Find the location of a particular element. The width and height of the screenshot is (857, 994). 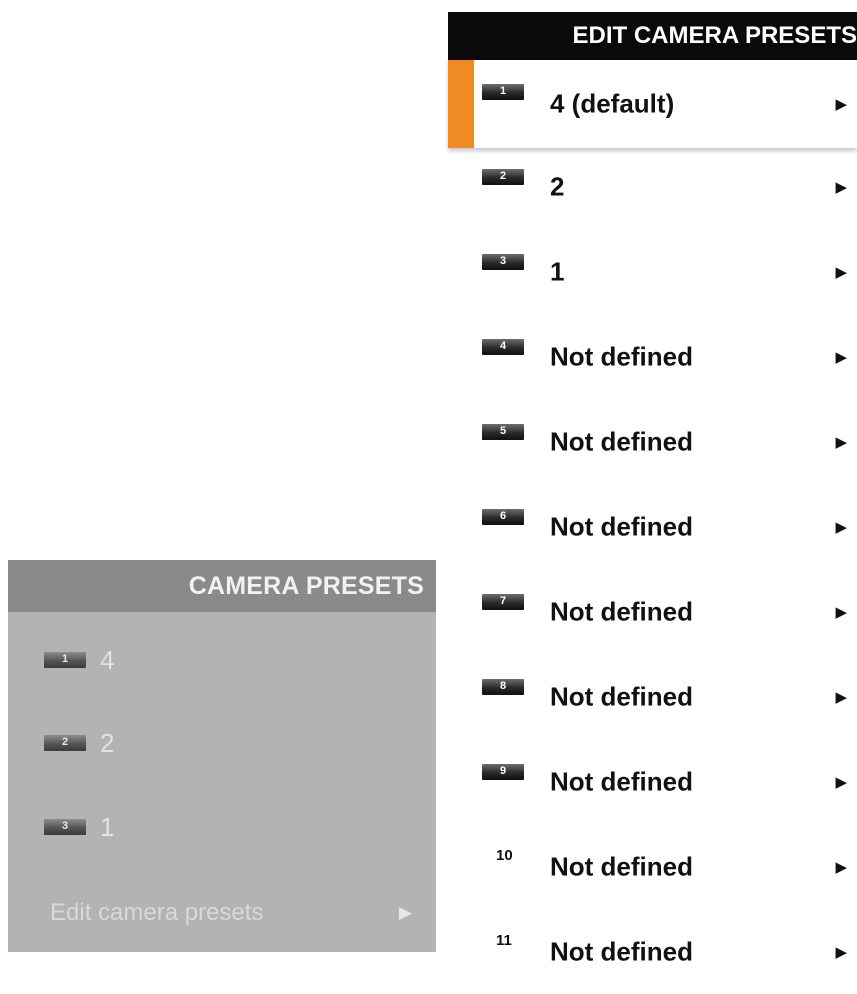

preset-number: 11 is located at coordinates (504, 940).